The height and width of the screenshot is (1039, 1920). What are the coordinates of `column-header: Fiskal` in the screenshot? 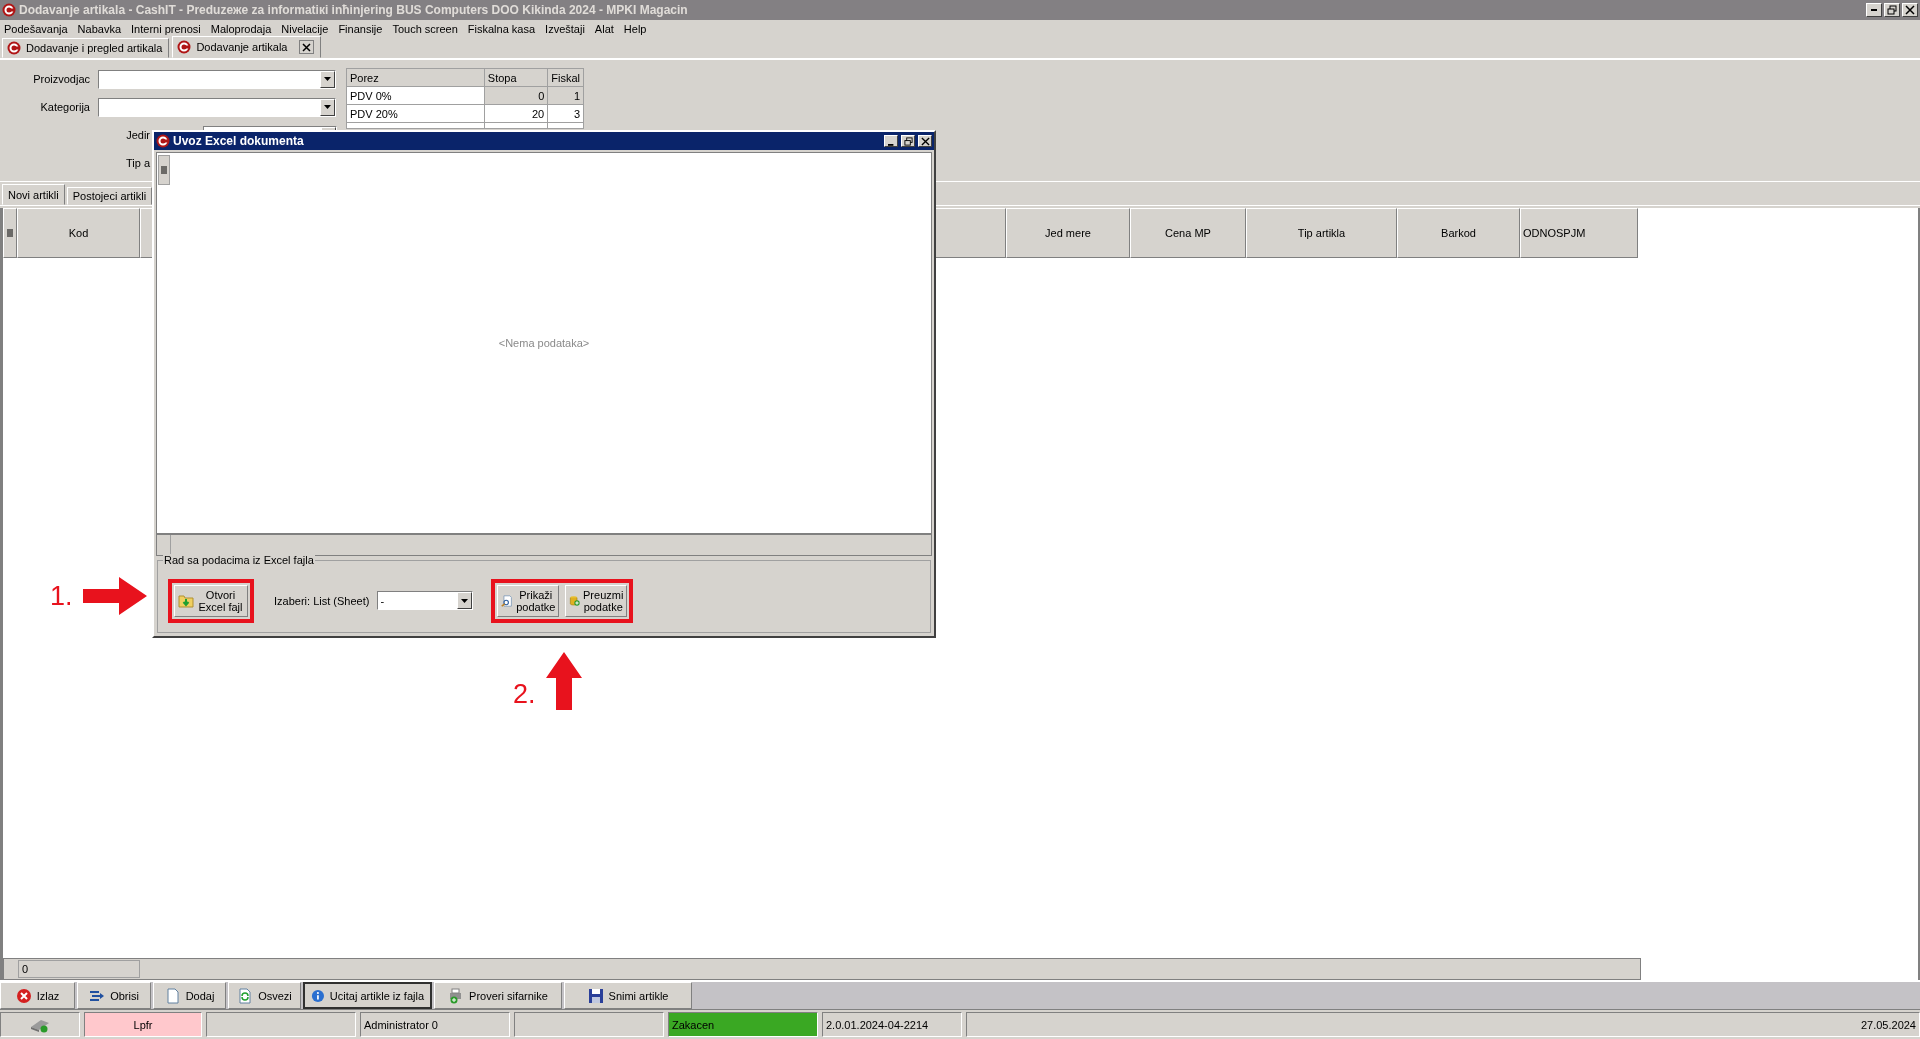 It's located at (565, 77).